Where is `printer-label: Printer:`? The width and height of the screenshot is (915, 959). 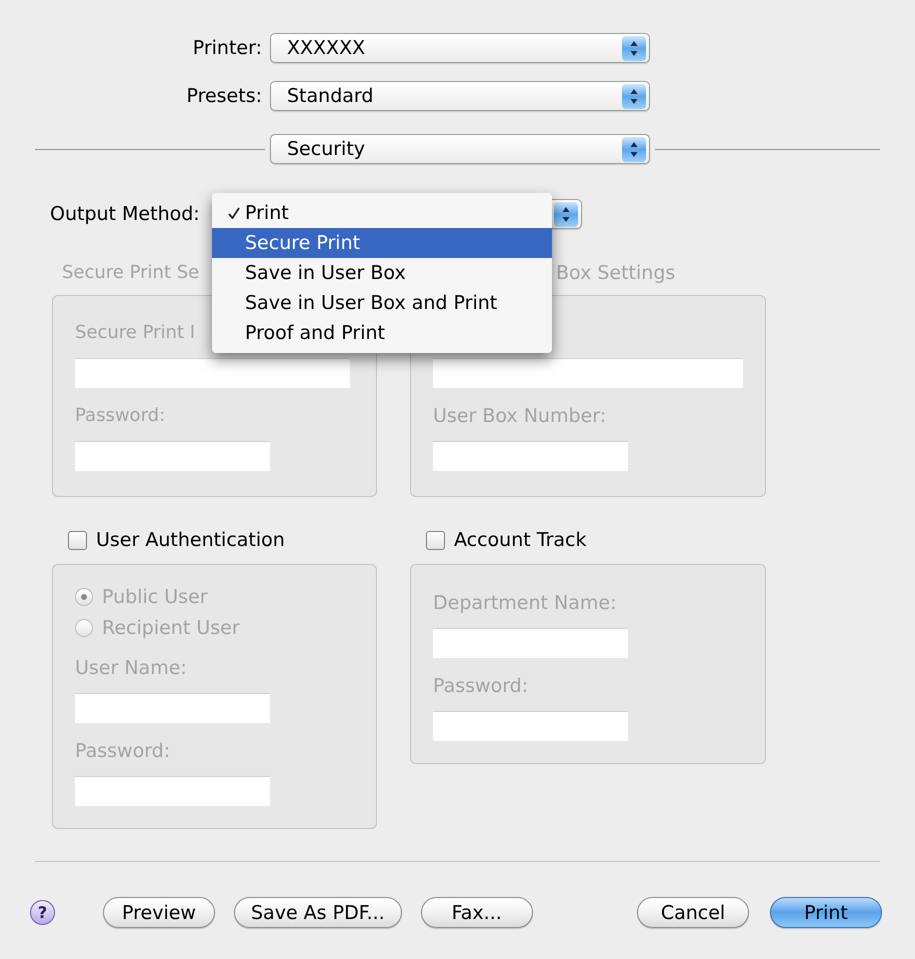
printer-label: Printer: is located at coordinates (227, 48).